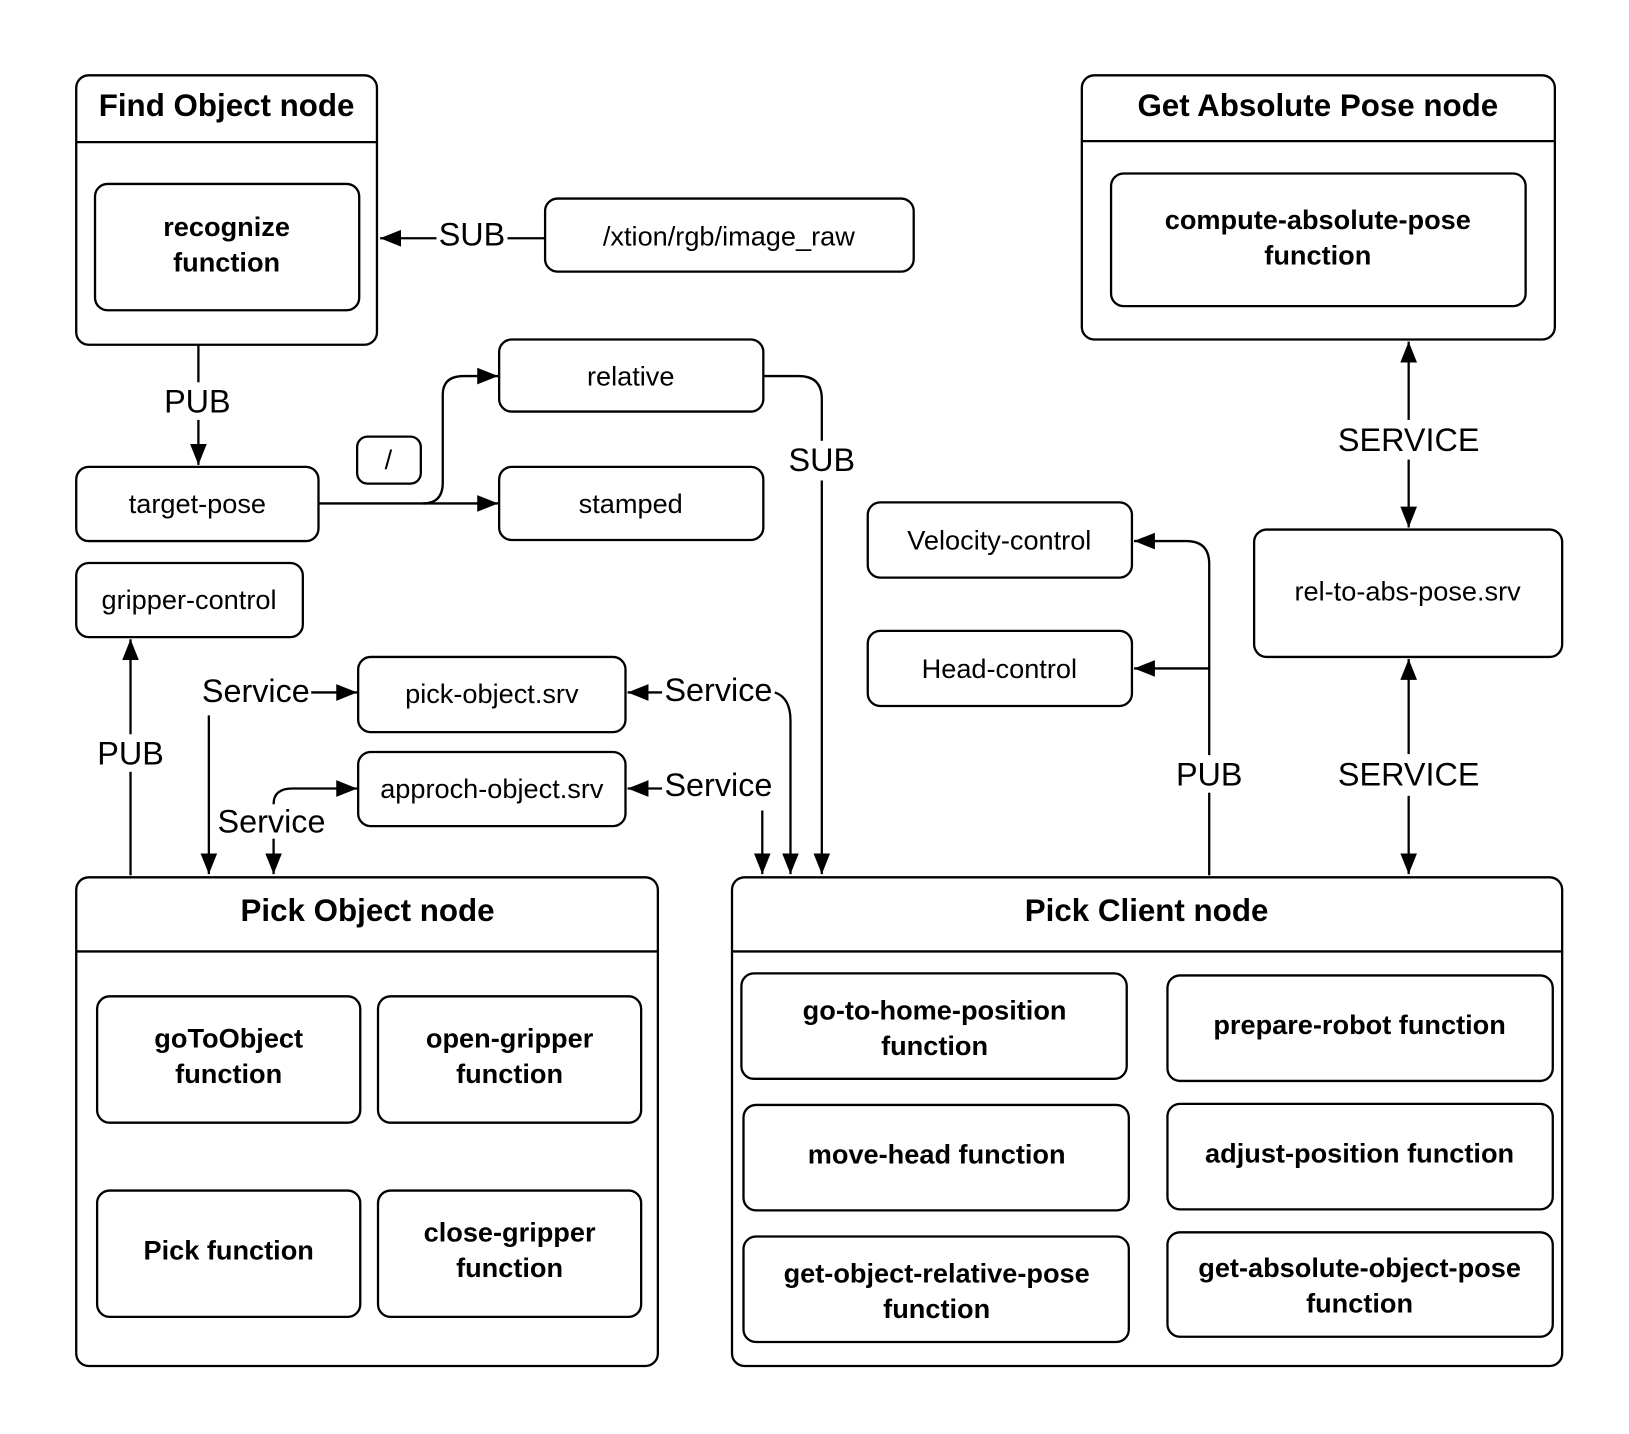 This screenshot has width=1629, height=1434. I want to click on function-label: prepare-robot function, so click(1359, 1024).